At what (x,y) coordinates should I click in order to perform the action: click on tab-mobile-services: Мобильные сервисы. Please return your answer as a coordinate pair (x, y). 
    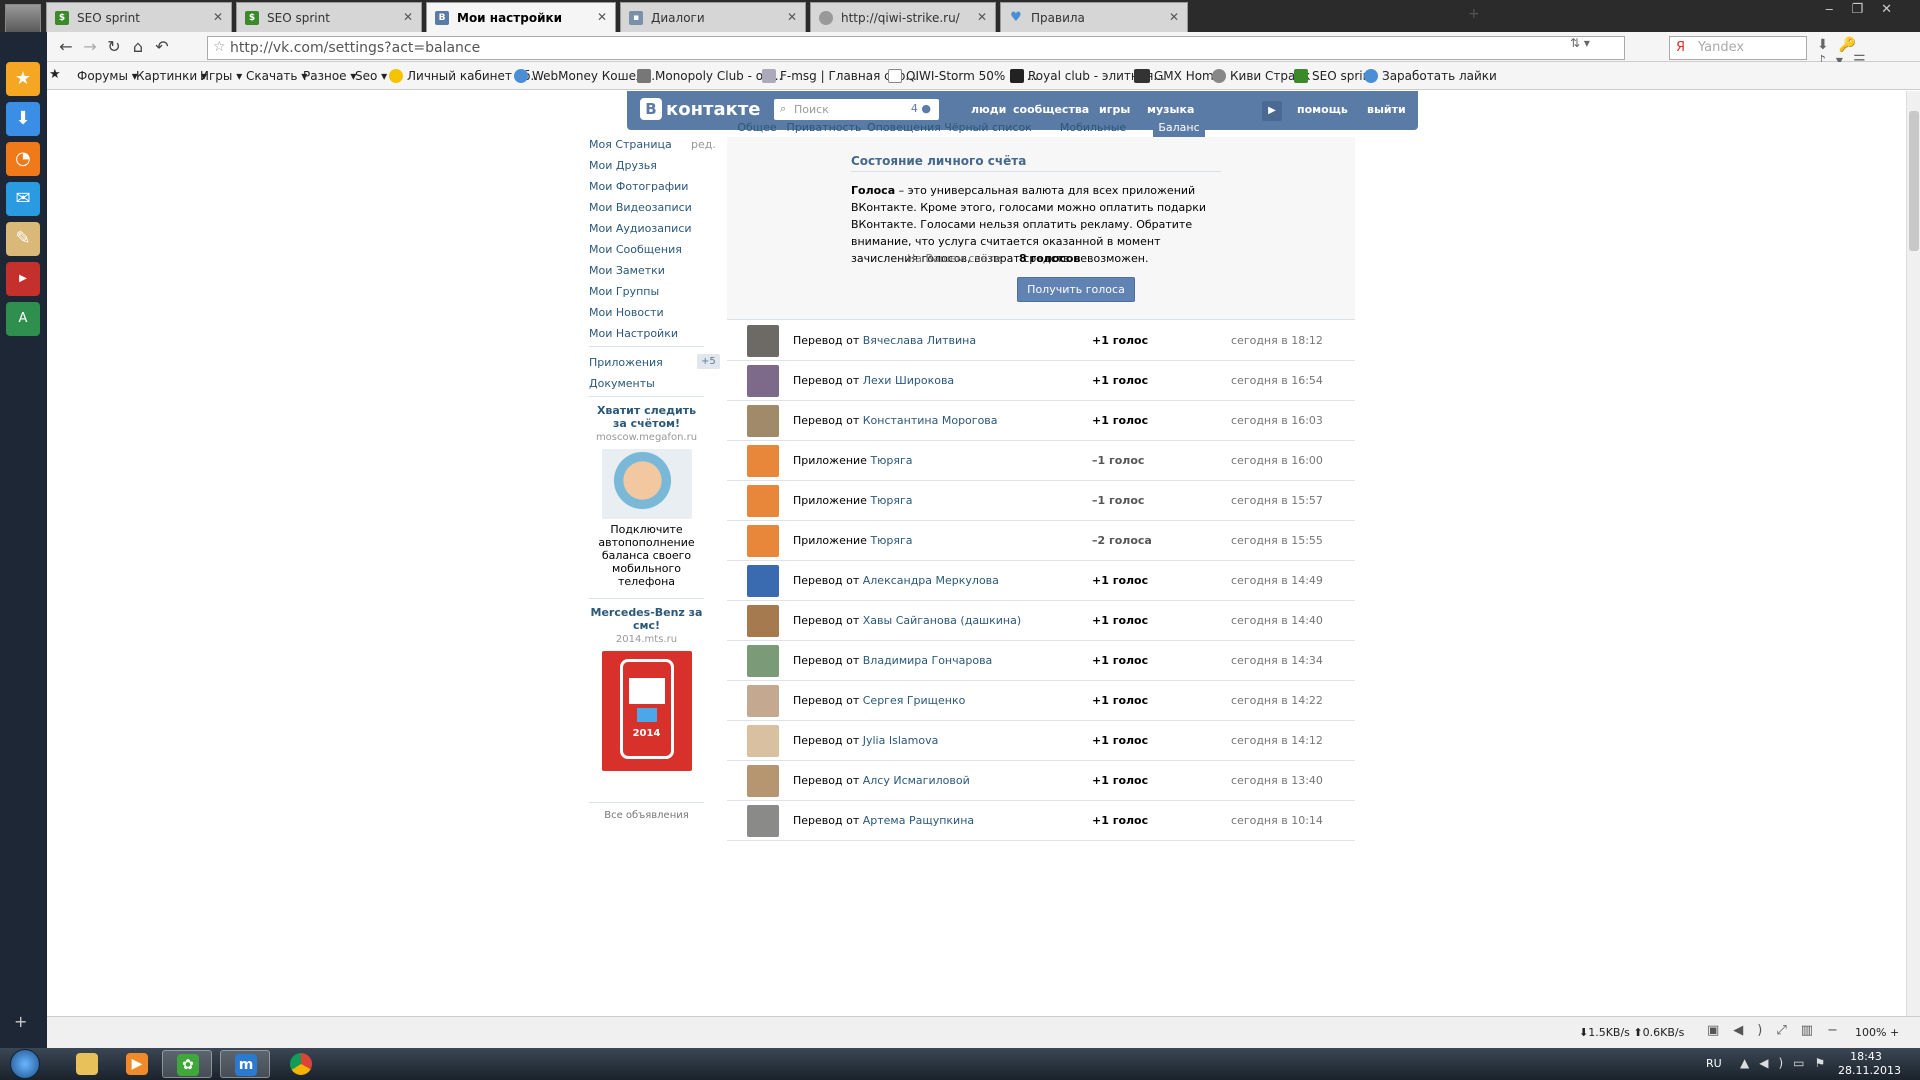
    Looking at the image, I should click on (1093, 132).